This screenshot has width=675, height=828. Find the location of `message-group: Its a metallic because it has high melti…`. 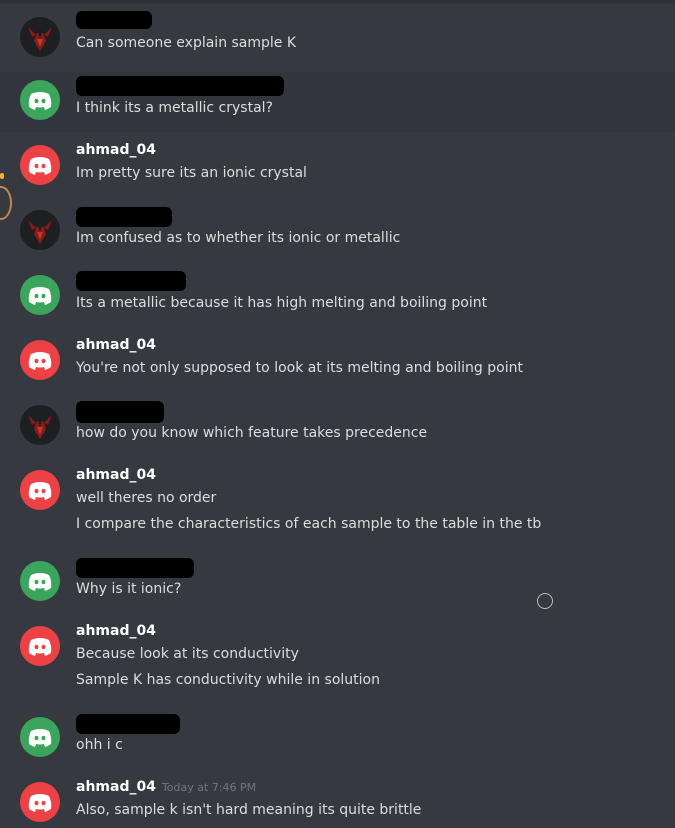

message-group: Its a metallic because it has high melti… is located at coordinates (337, 298).